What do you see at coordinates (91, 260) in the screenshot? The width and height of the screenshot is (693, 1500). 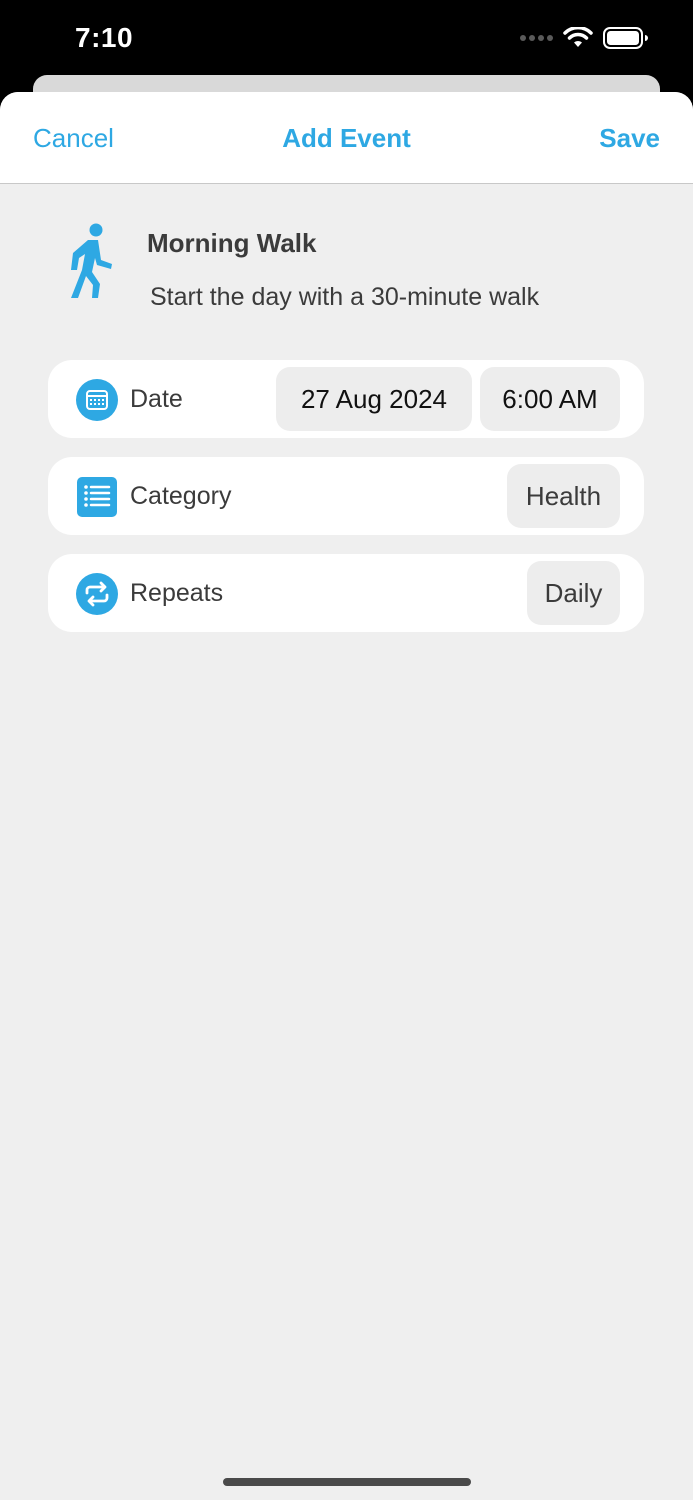 I see `walking-figure-icon` at bounding box center [91, 260].